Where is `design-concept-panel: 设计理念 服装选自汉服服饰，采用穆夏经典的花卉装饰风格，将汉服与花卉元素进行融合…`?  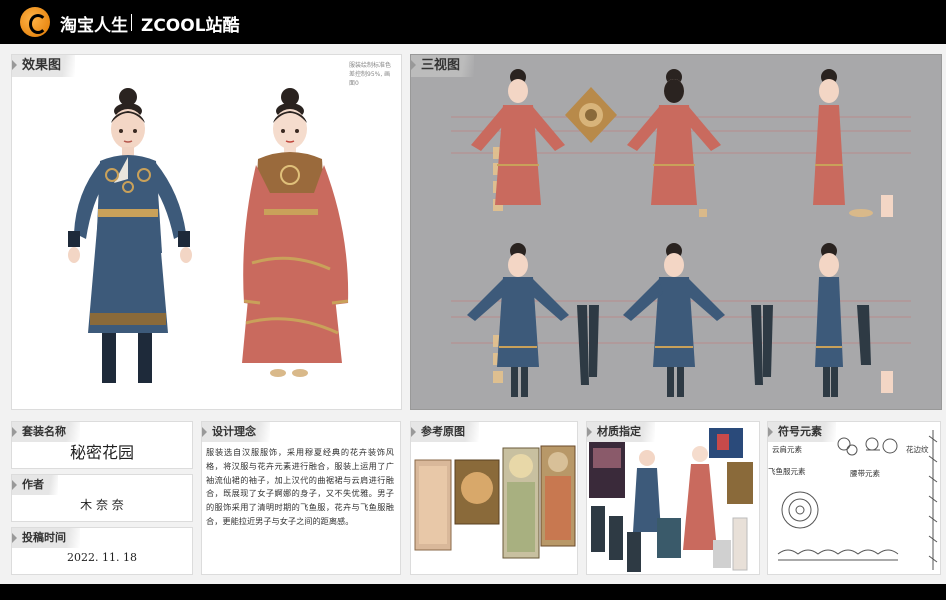 design-concept-panel: 设计理念 服装选自汉服服饰，采用穆夏经典的花卉装饰风格，将汉服与花卉元素进行融合… is located at coordinates (301, 498).